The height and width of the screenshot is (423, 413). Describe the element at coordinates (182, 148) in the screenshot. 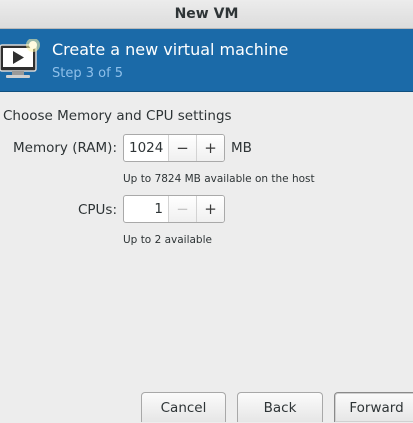

I see `memory-decrement-button: −` at that location.